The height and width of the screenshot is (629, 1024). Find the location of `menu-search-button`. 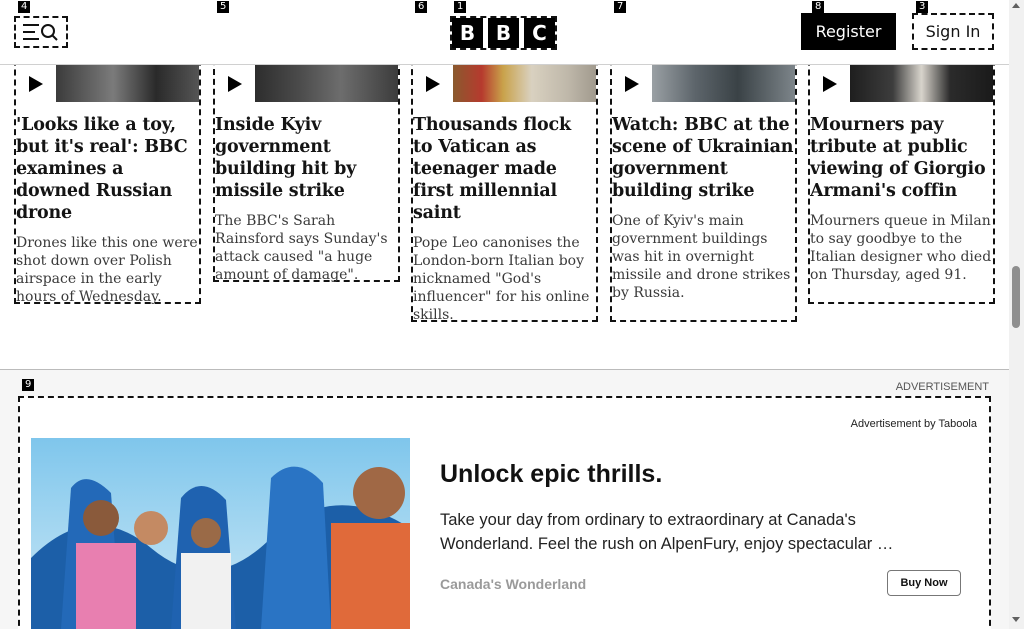

menu-search-button is located at coordinates (41, 32).